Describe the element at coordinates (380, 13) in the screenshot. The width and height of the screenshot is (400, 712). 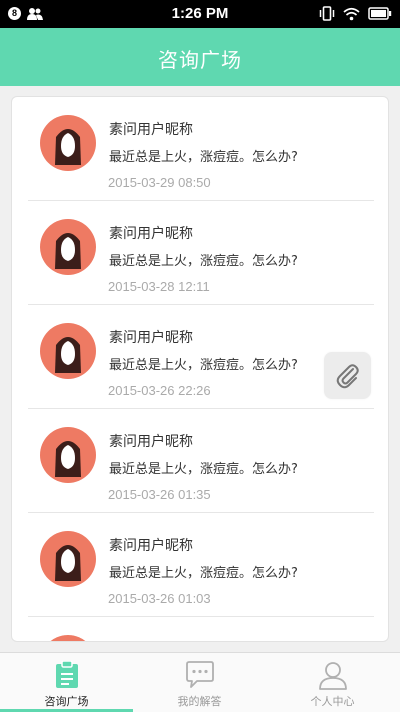
I see `battery-icon` at that location.